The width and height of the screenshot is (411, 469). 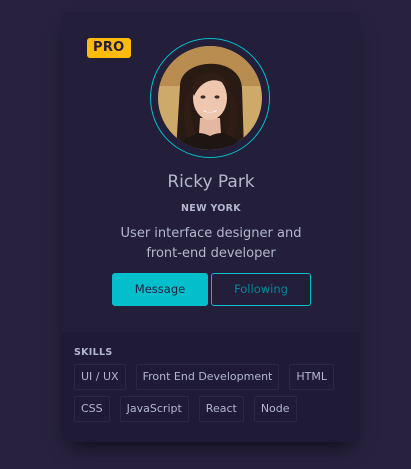 I want to click on following-button: Following, so click(x=261, y=289).